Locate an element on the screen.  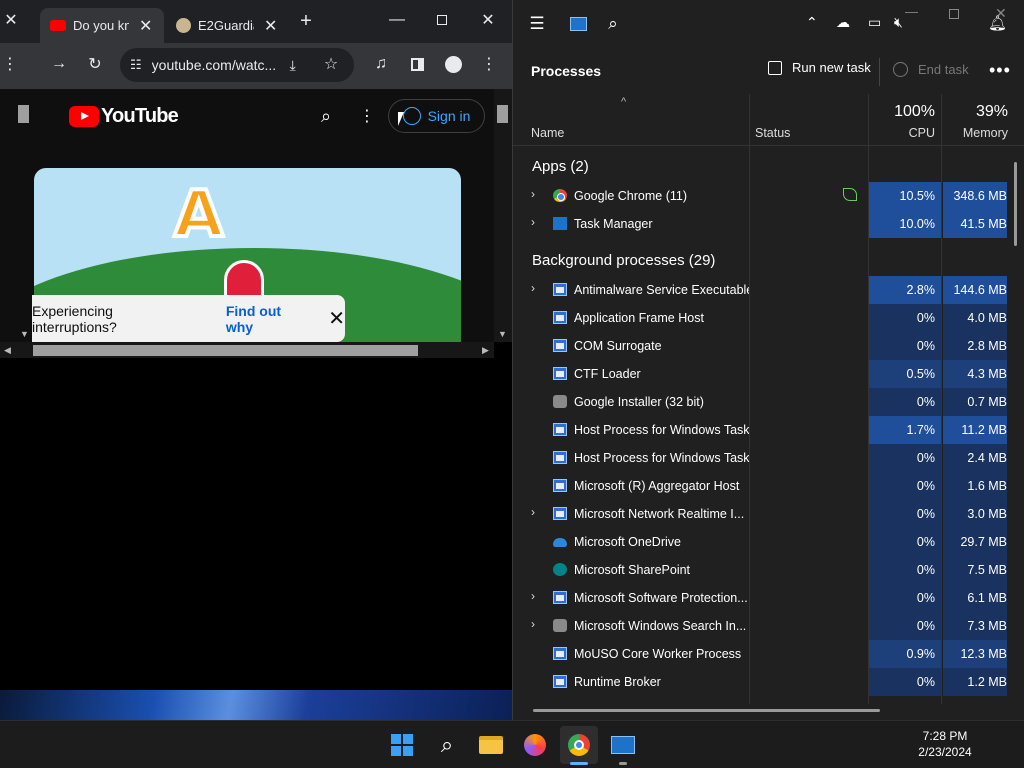
end-task-button: End task is located at coordinates (931, 69).